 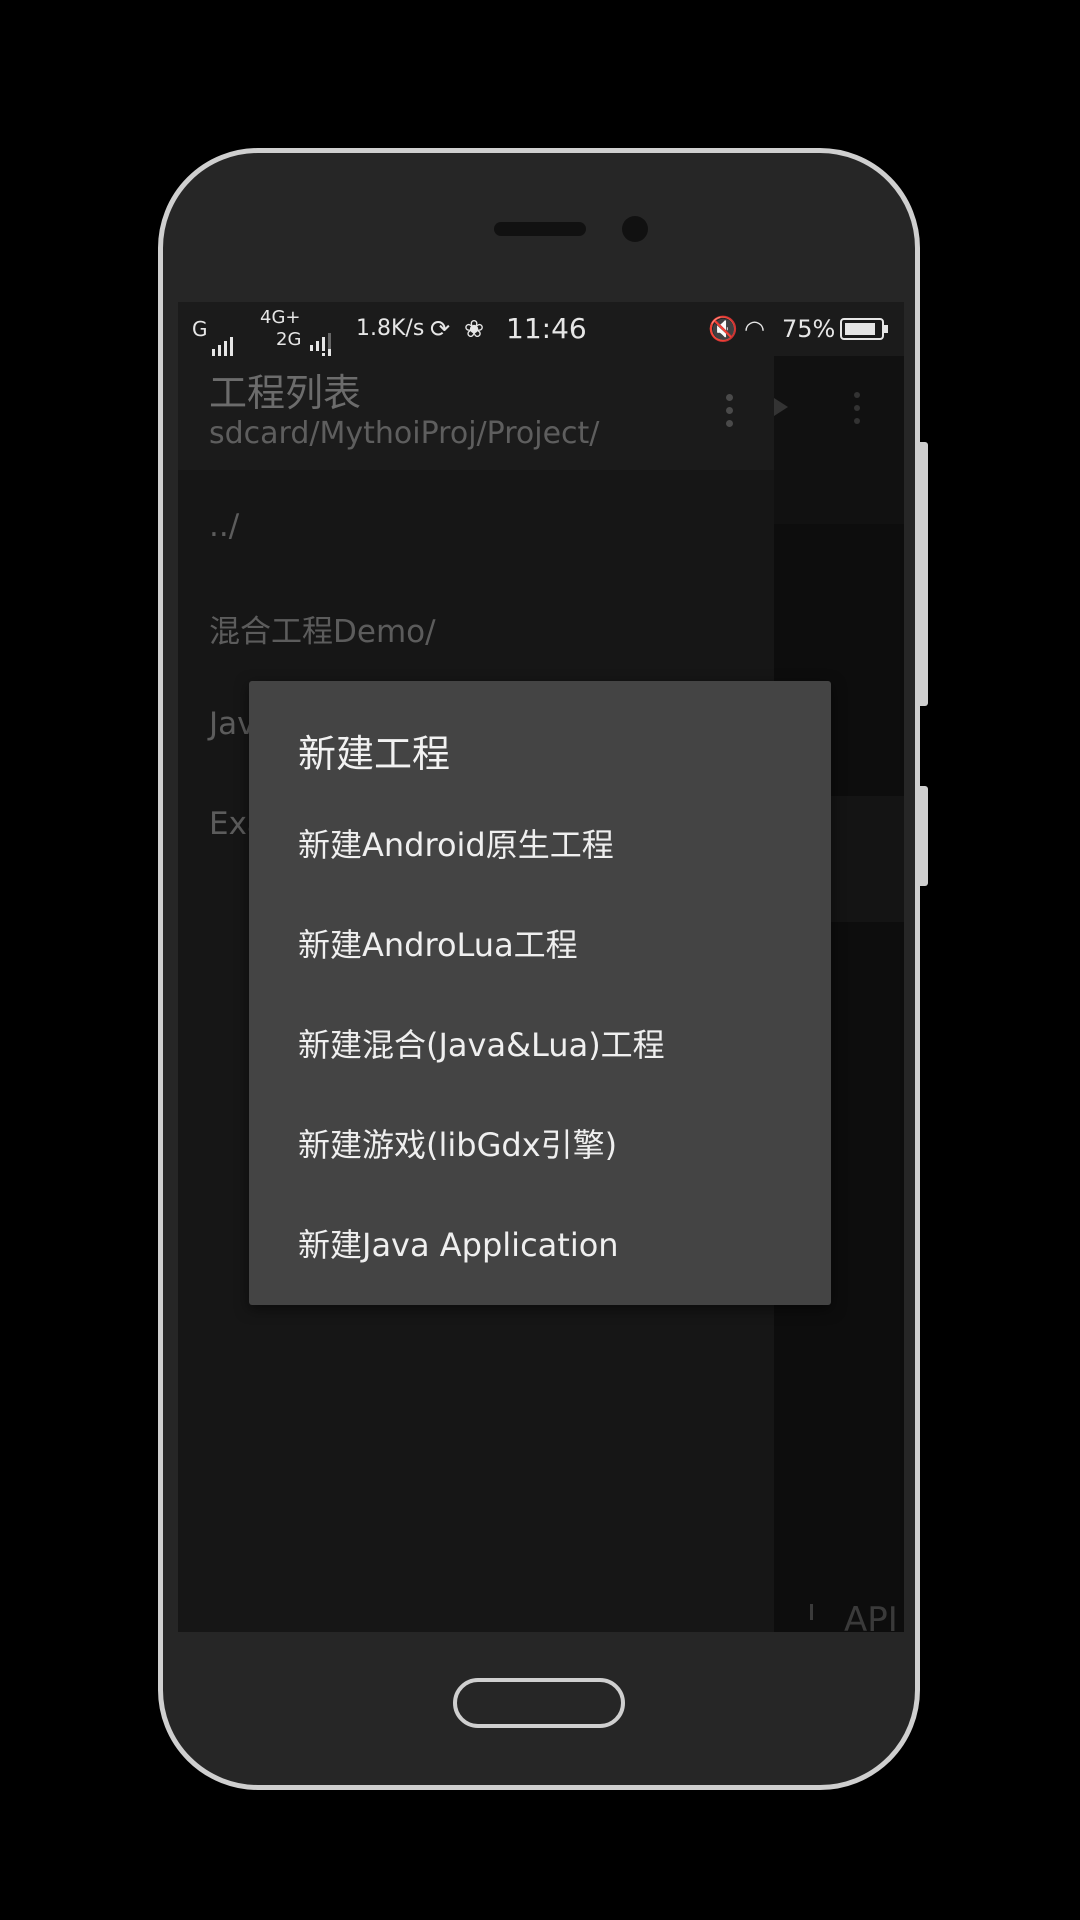 What do you see at coordinates (224, 329) in the screenshot?
I see `signal-icon` at bounding box center [224, 329].